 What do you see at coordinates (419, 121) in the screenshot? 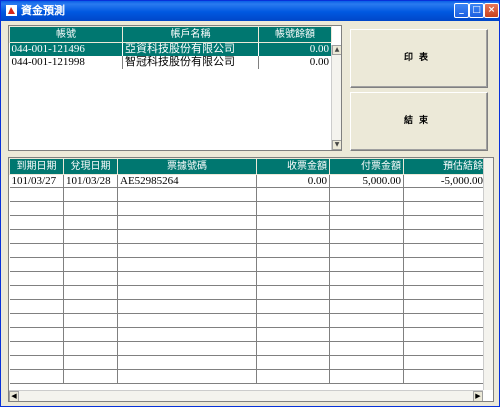
I see `exit-button: 結束` at bounding box center [419, 121].